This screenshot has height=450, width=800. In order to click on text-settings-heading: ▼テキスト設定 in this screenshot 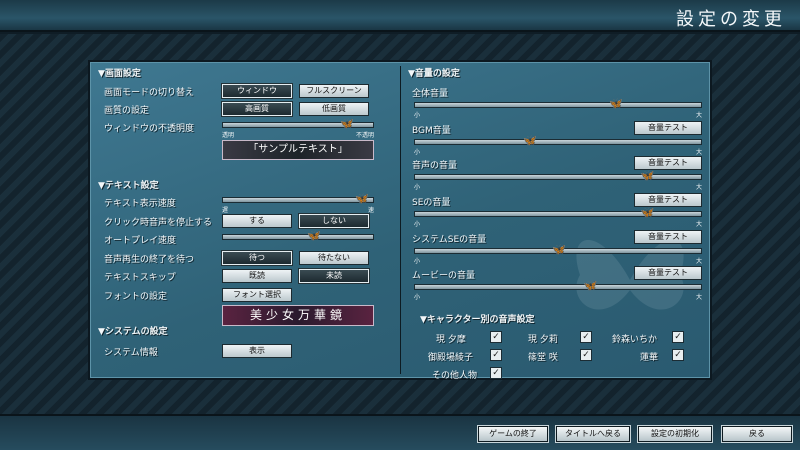, I will do `click(128, 186)`.